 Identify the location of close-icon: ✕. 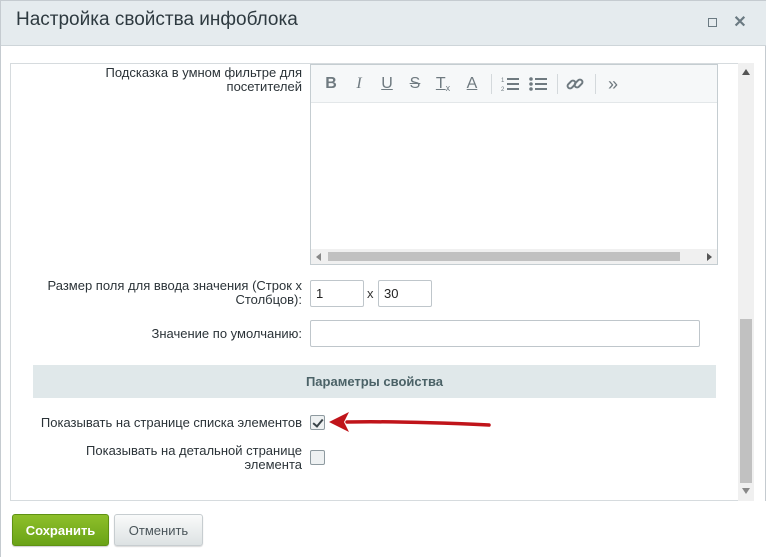
(740, 22).